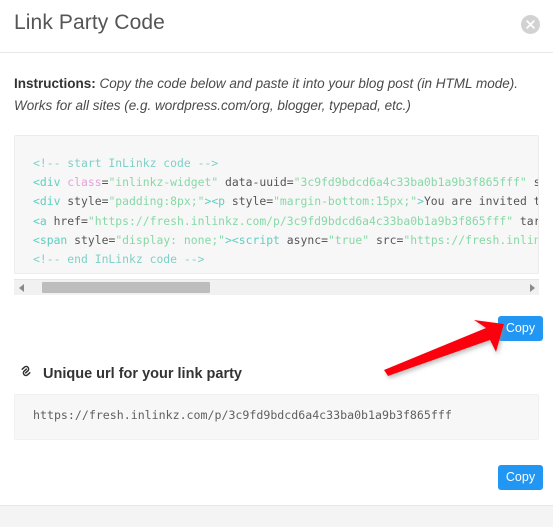 This screenshot has height=527, width=553. What do you see at coordinates (520, 328) in the screenshot?
I see `copy-code-button: Copy` at bounding box center [520, 328].